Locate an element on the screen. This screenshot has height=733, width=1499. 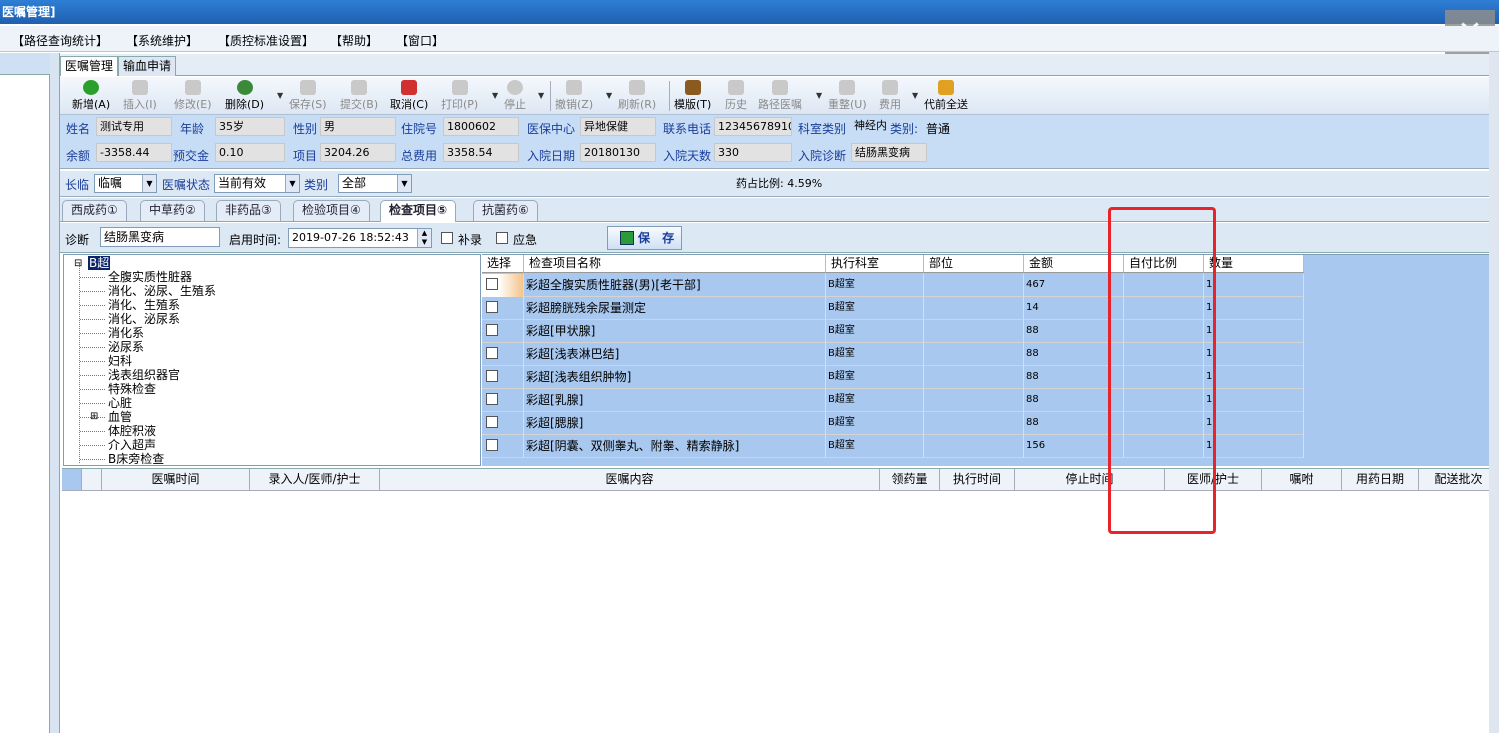
col-order-time: 医嘱时间 is located at coordinates (176, 480).